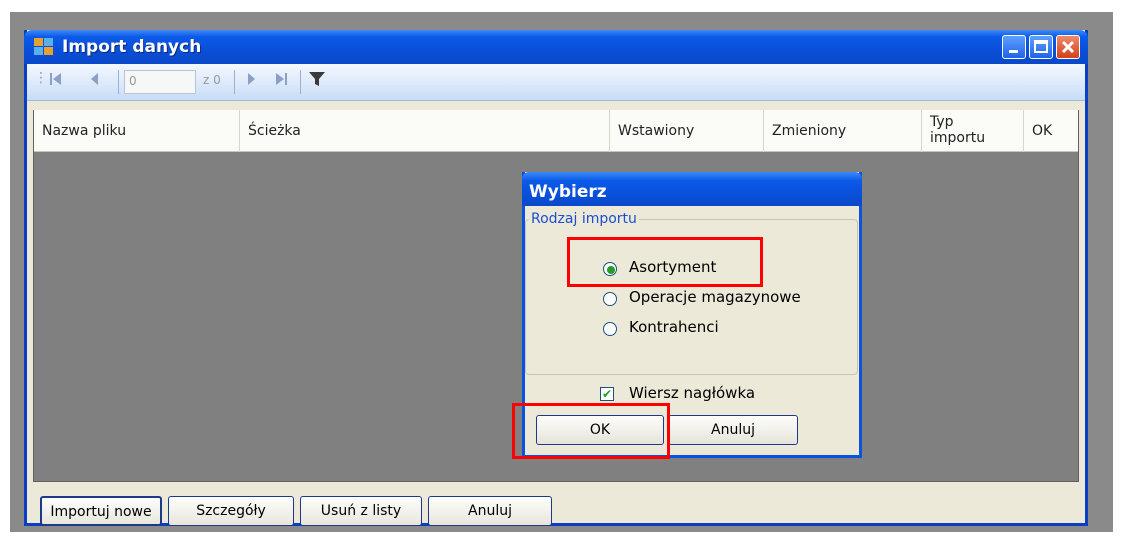 The width and height of the screenshot is (1124, 544). I want to click on column-header-inserted: Wstawiony, so click(687, 131).